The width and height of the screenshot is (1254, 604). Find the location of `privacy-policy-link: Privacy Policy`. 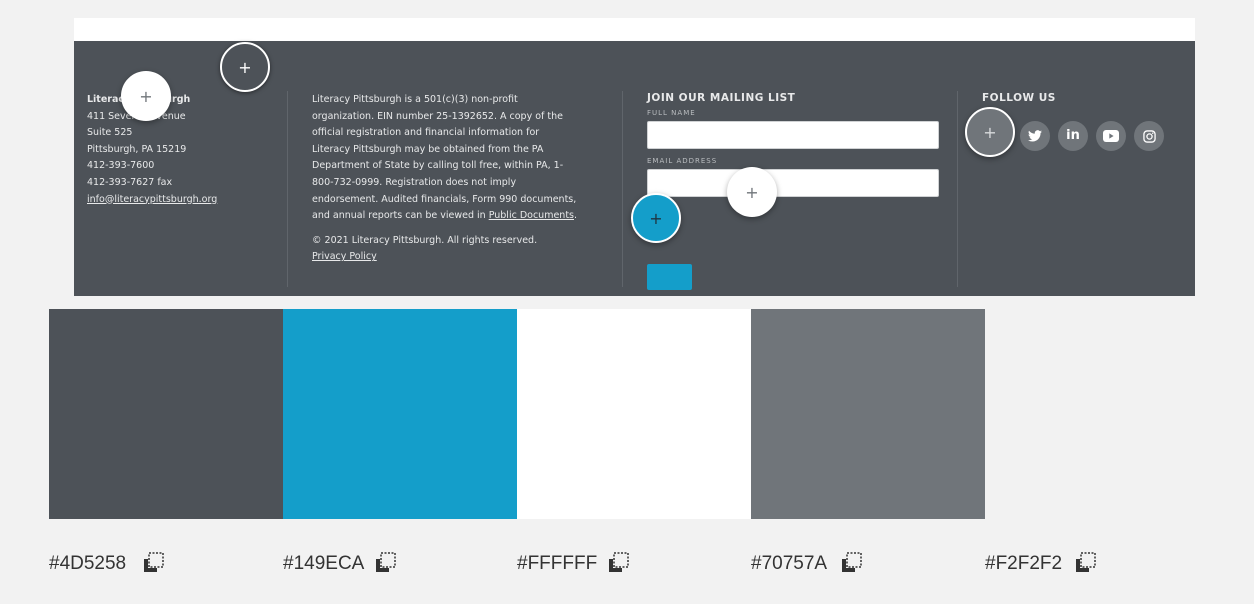

privacy-policy-link: Privacy Policy is located at coordinates (460, 257).